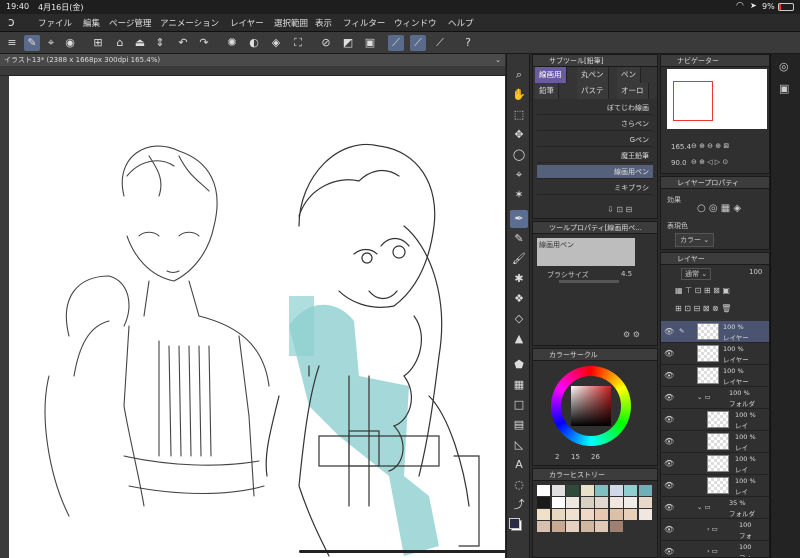 Image resolution: width=800 pixels, height=558 pixels. What do you see at coordinates (715, 332) in the screenshot?
I see `layer-row: 👁 ✎ 100 % レイヤー` at bounding box center [715, 332].